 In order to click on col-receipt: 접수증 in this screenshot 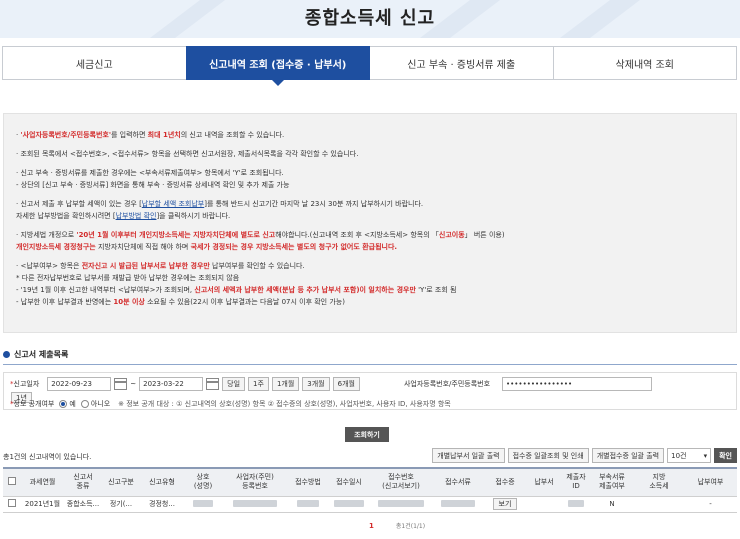, I will do `click(505, 482)`.